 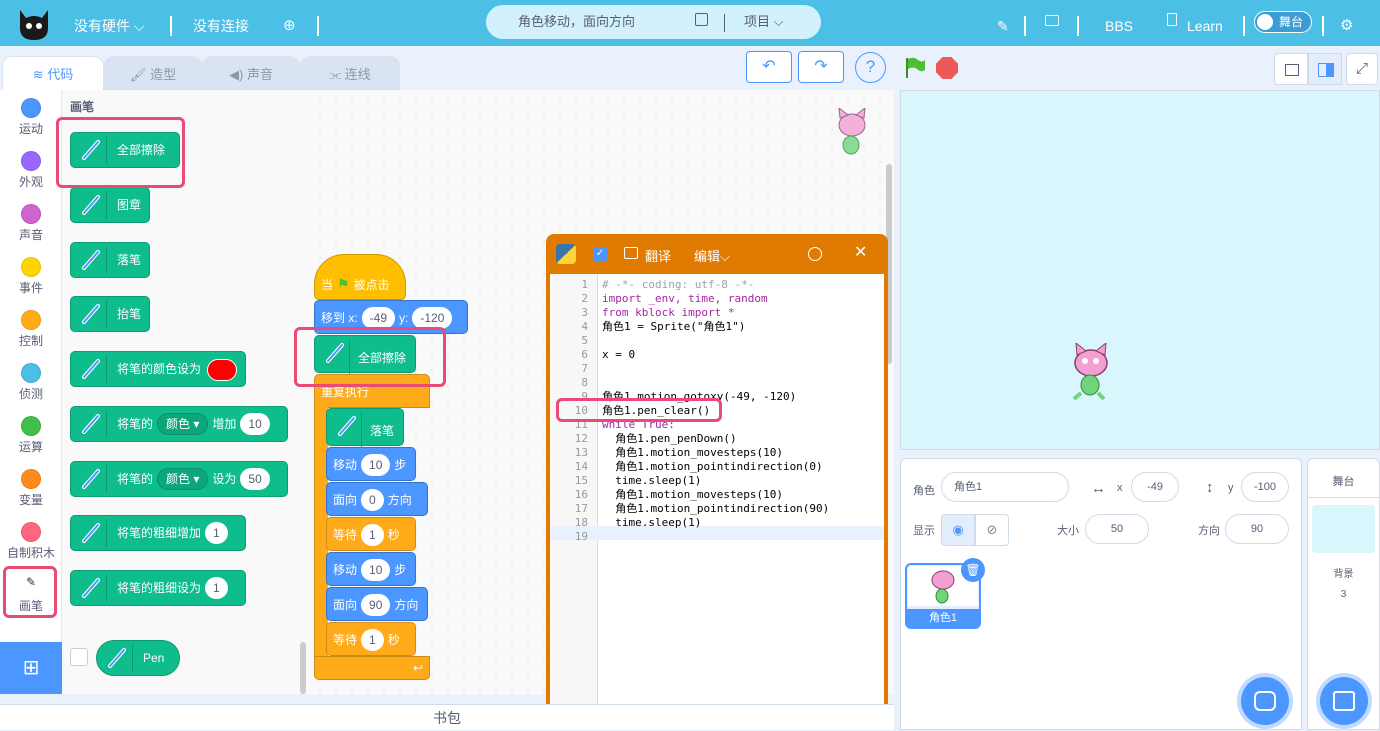 I want to click on point-in-direction-block: 面向 0 方向, so click(x=377, y=499).